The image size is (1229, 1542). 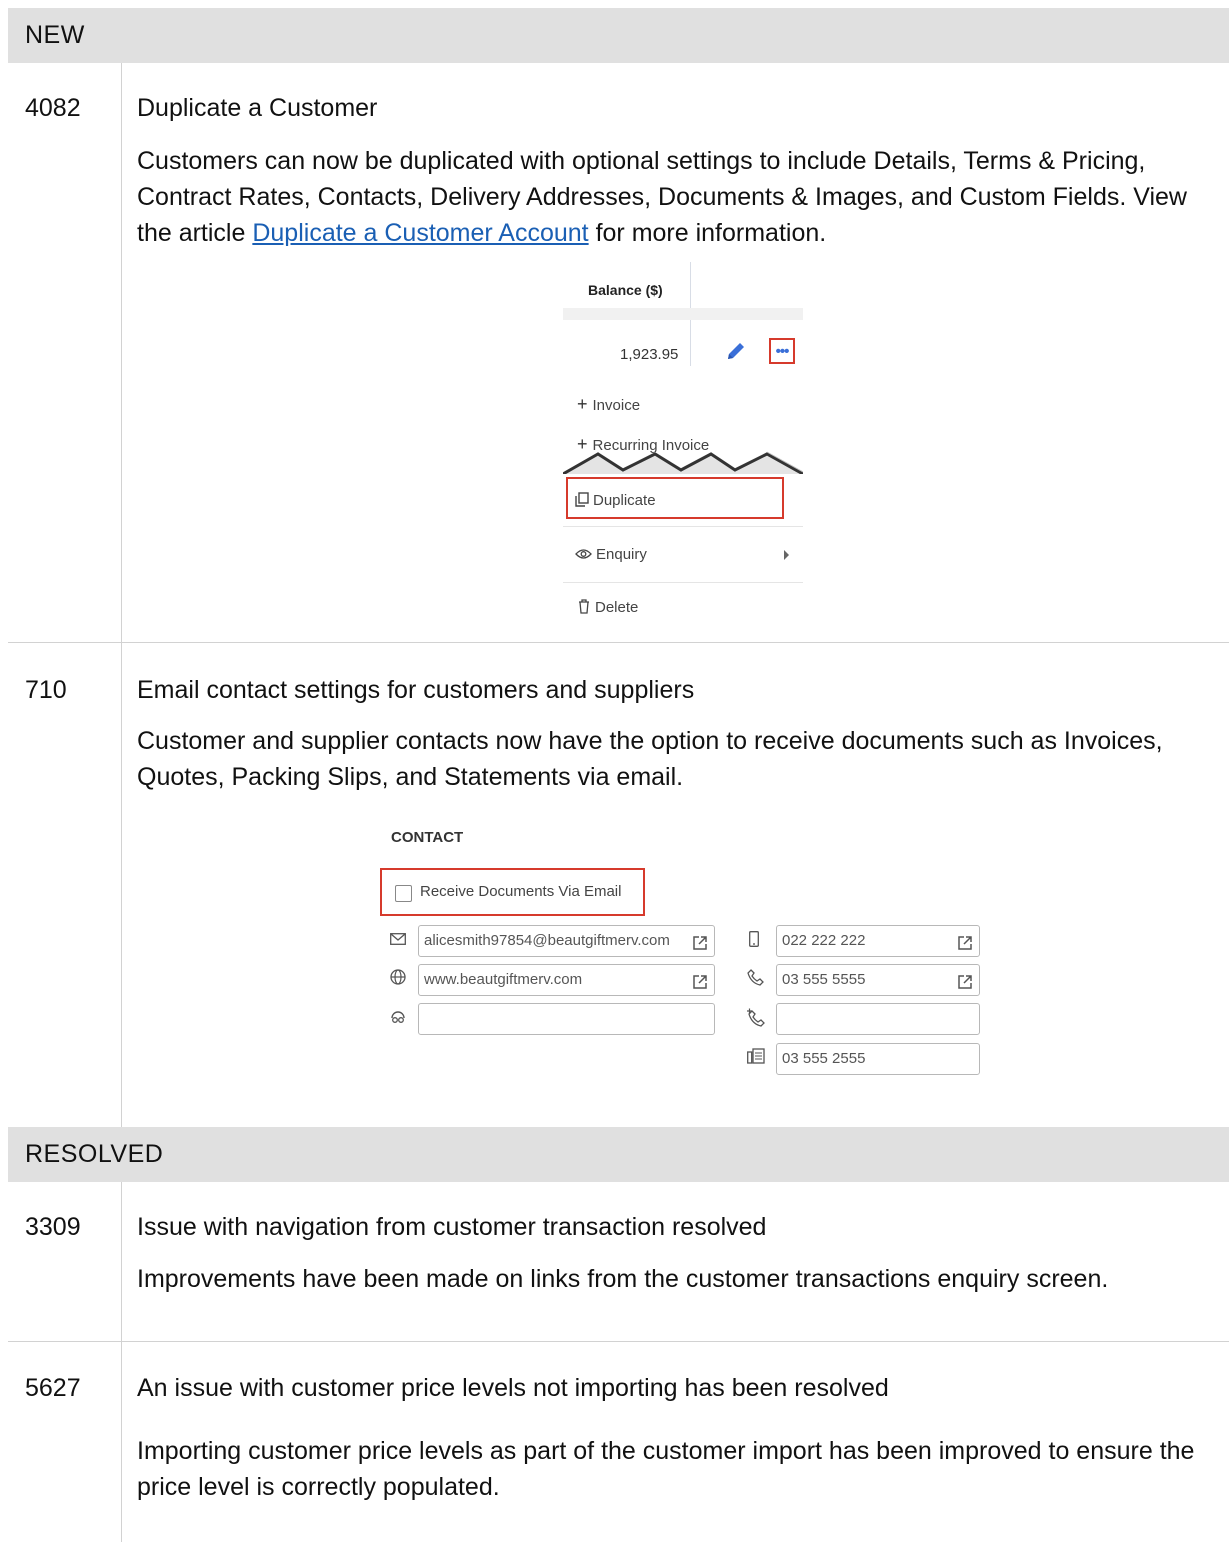 I want to click on fax-field: 03 555 2555, so click(x=878, y=1059).